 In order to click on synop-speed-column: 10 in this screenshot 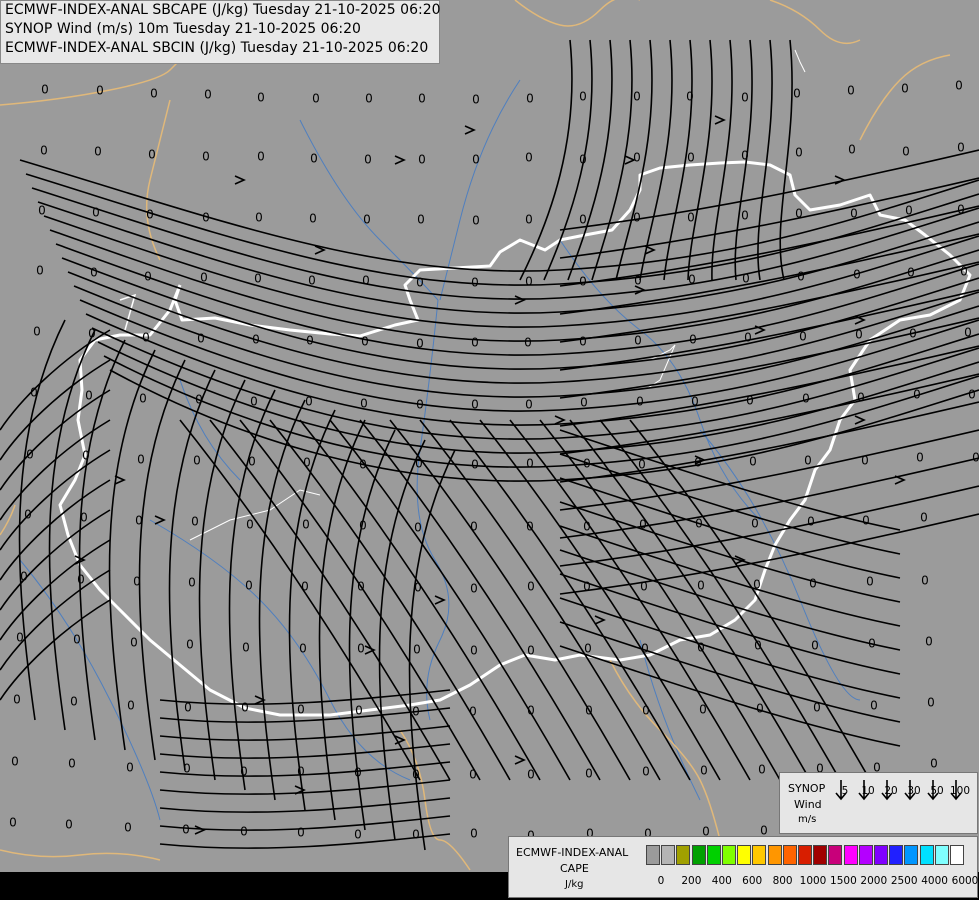, I will do `click(868, 790)`.